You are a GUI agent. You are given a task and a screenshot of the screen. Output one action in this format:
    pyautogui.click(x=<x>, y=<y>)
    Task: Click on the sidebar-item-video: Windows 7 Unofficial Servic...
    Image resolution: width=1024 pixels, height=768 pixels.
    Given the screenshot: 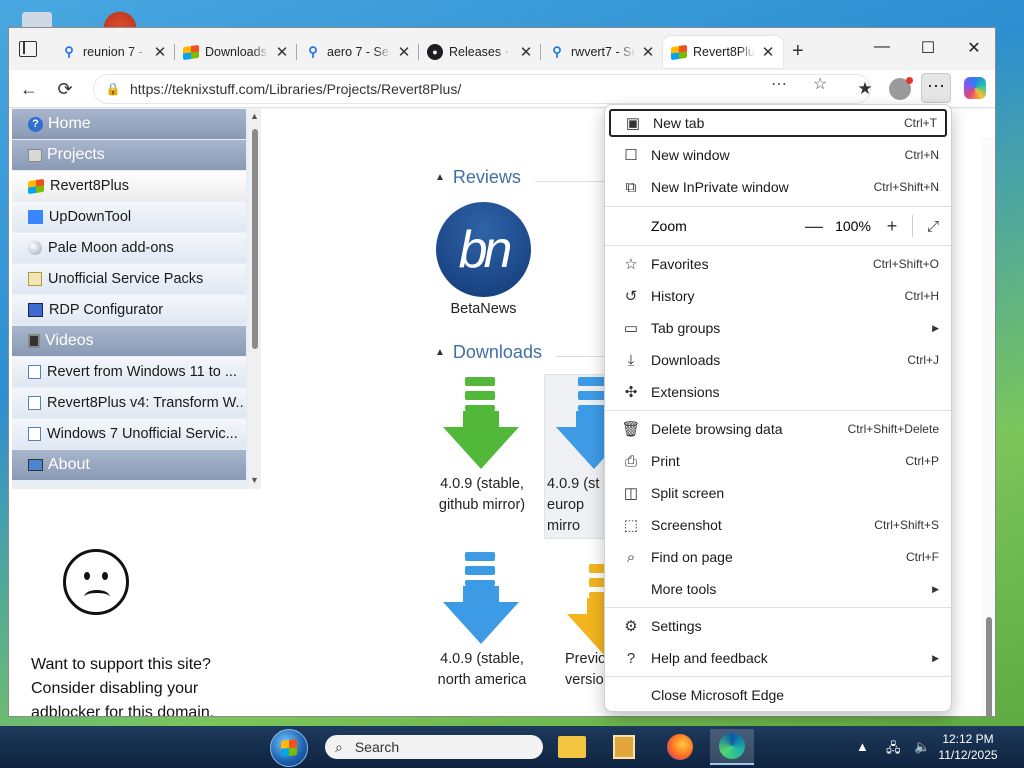 What is the action you would take?
    pyautogui.click(x=129, y=434)
    